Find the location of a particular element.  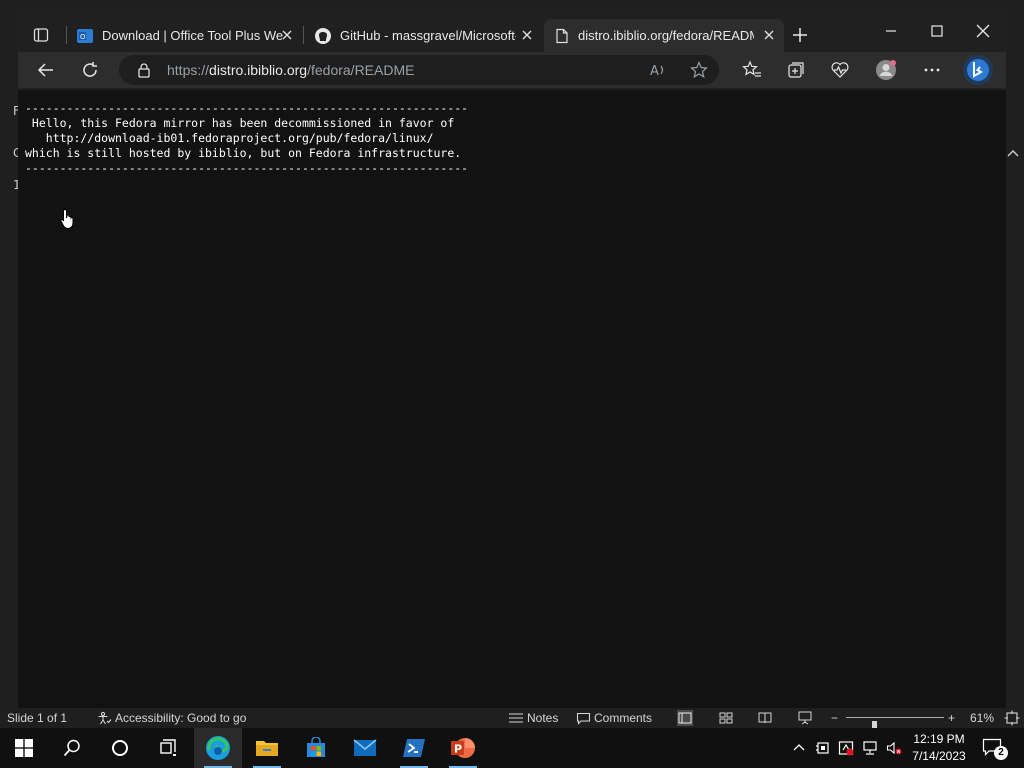

maximize-icon is located at coordinates (937, 31).